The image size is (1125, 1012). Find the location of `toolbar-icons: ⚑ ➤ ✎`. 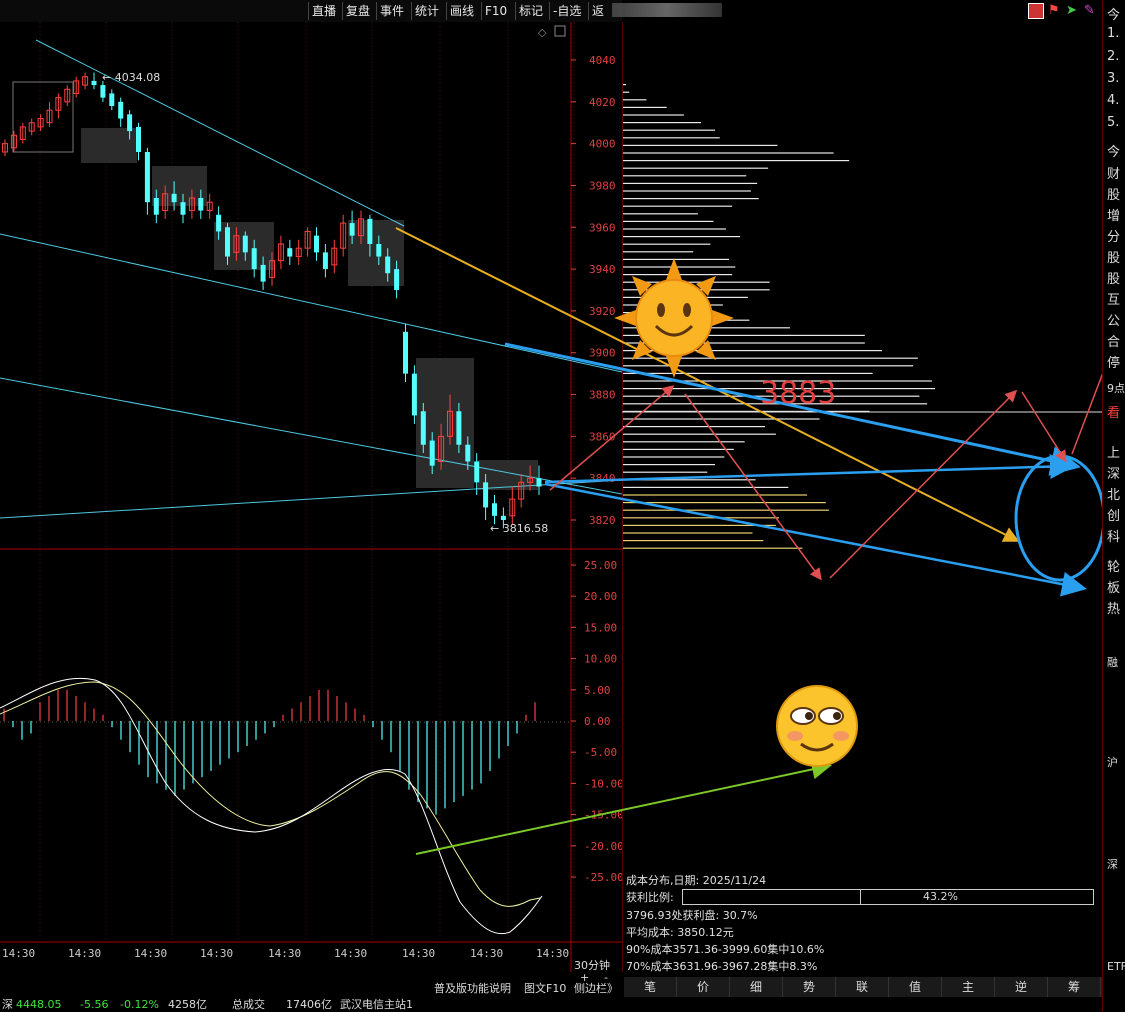

toolbar-icons: ⚑ ➤ ✎ is located at coordinates (1064, 11).